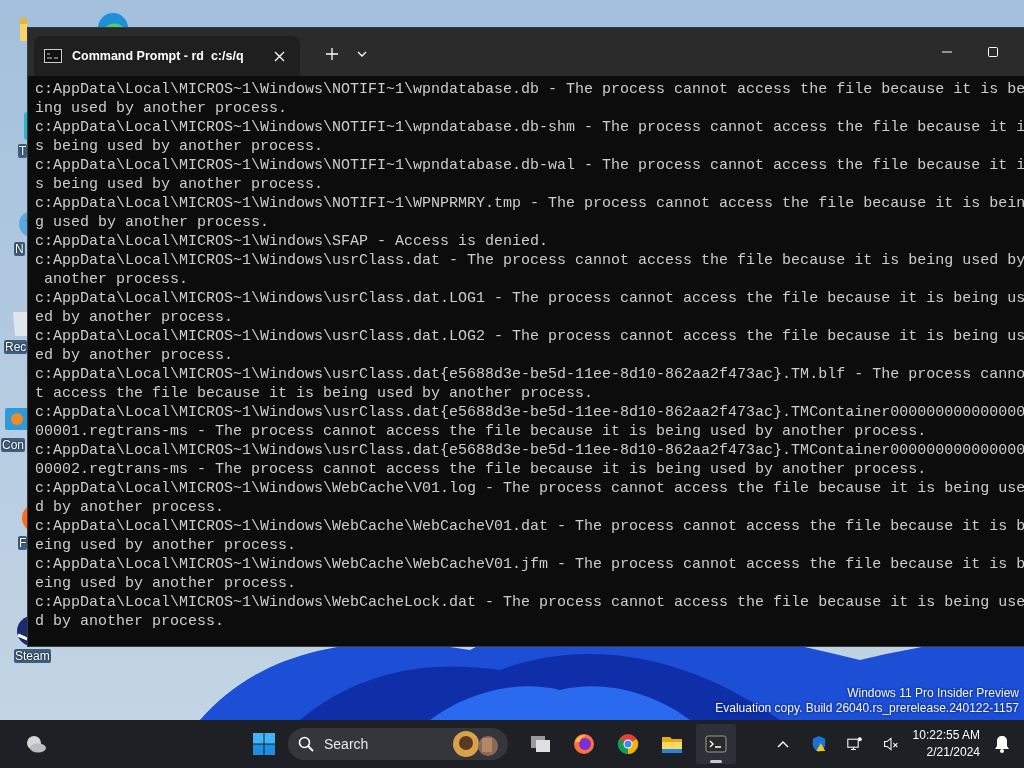 Image resolution: width=1024 pixels, height=768 pixels. Describe the element at coordinates (264, 744) in the screenshot. I see `four-squares-icon` at that location.